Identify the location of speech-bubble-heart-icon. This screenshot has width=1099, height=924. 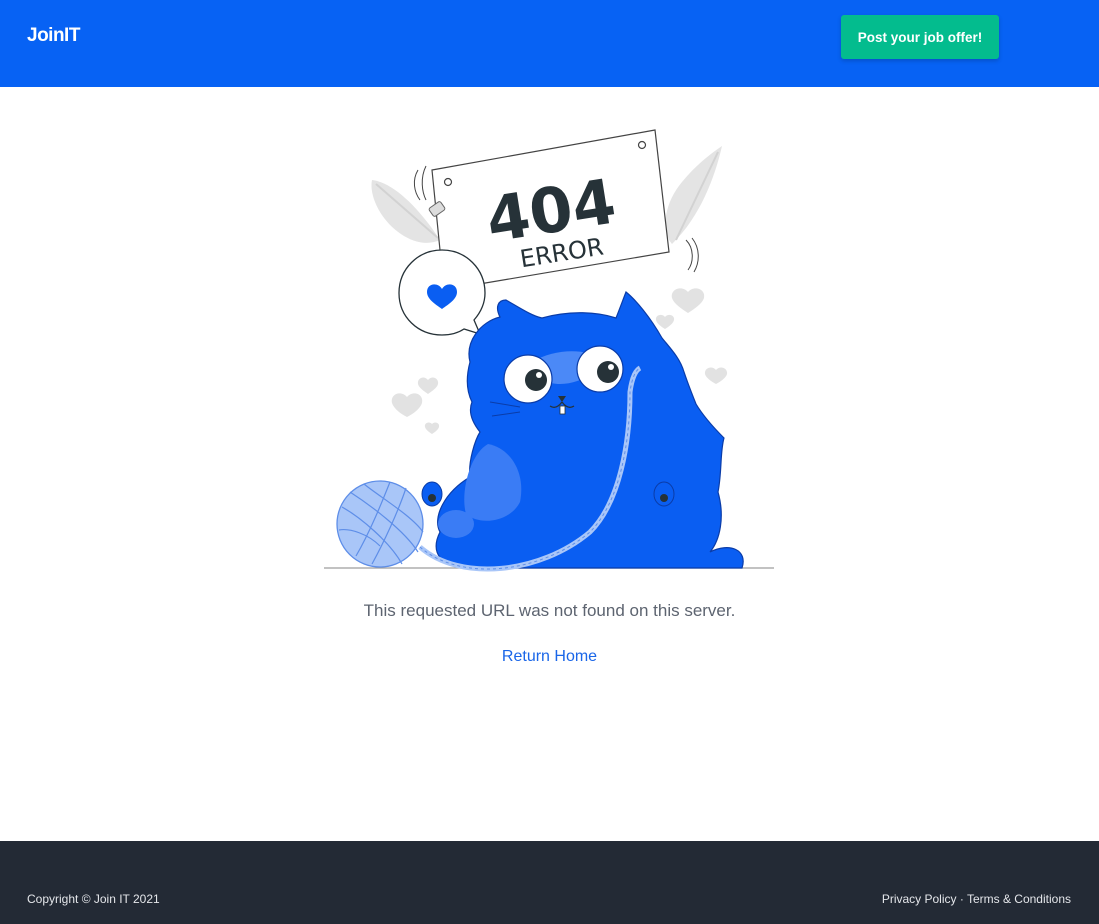
(442, 292).